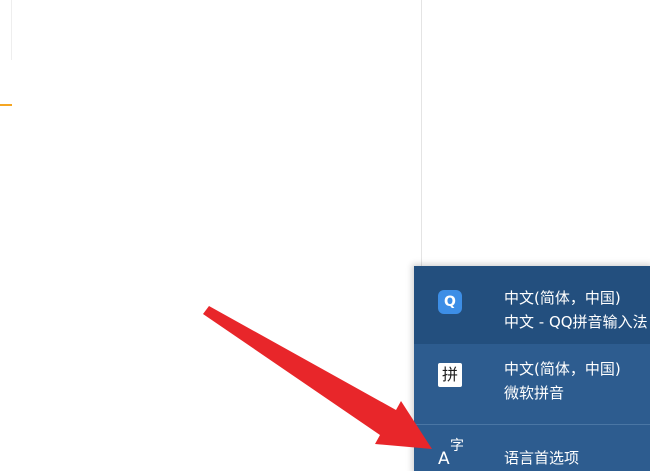 Image resolution: width=650 pixels, height=471 pixels. I want to click on menu-item-language-preferences: A 字 语言首选项, so click(532, 448).